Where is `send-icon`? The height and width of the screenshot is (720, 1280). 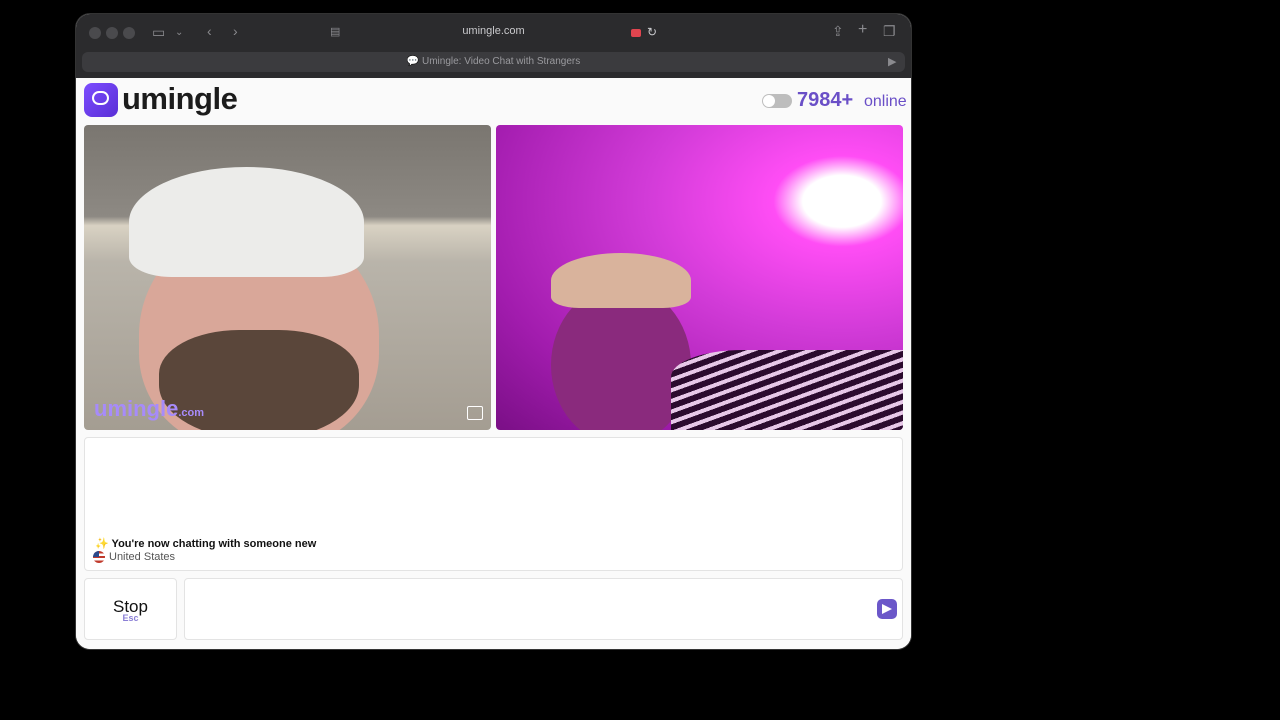 send-icon is located at coordinates (887, 609).